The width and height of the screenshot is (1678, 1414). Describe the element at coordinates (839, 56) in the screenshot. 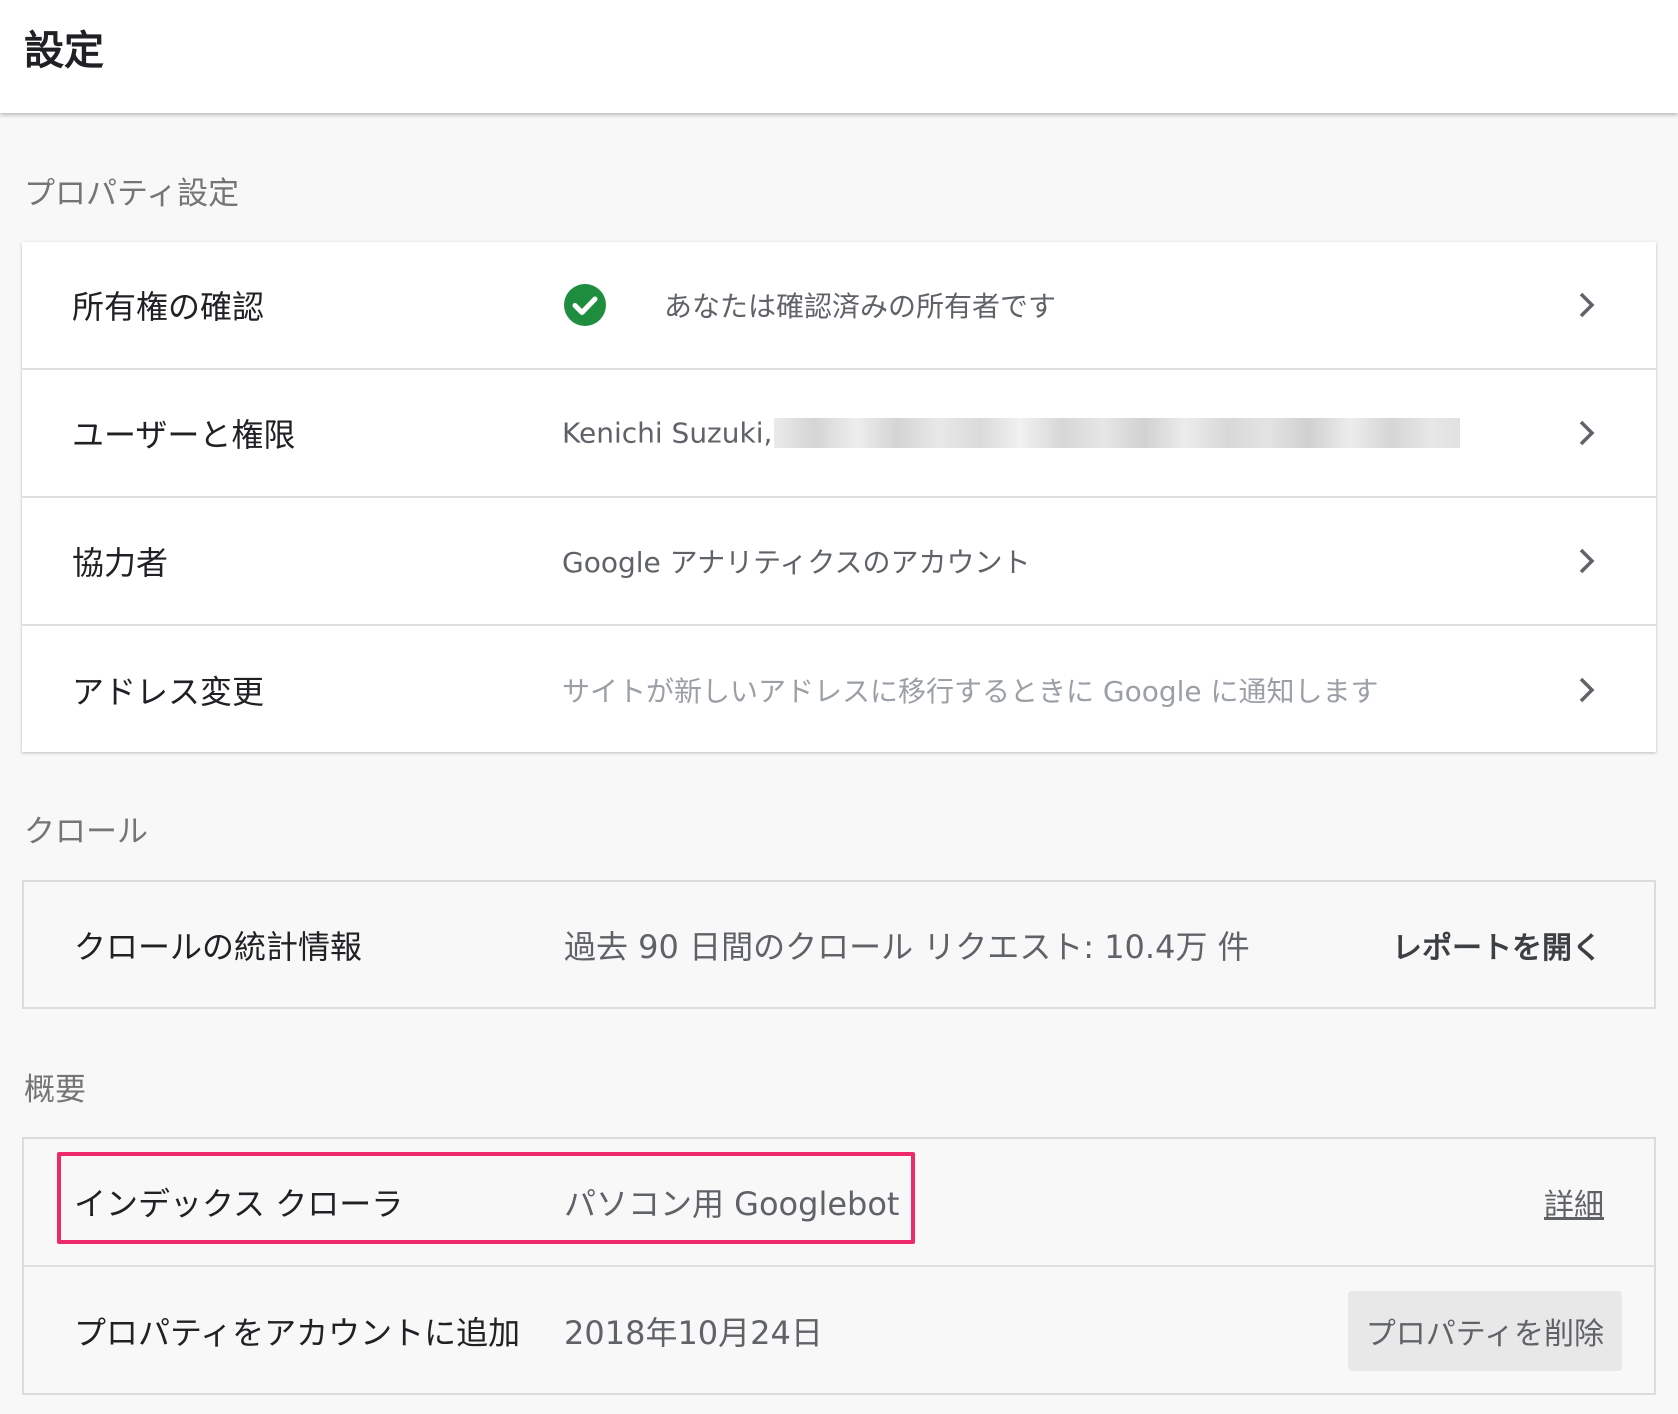

I see `page-header: 設定` at that location.